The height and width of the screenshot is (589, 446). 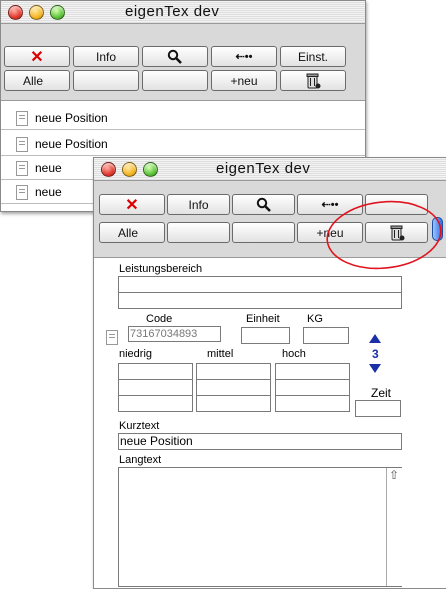 I want to click on counter-value: 3, so click(x=375, y=354).